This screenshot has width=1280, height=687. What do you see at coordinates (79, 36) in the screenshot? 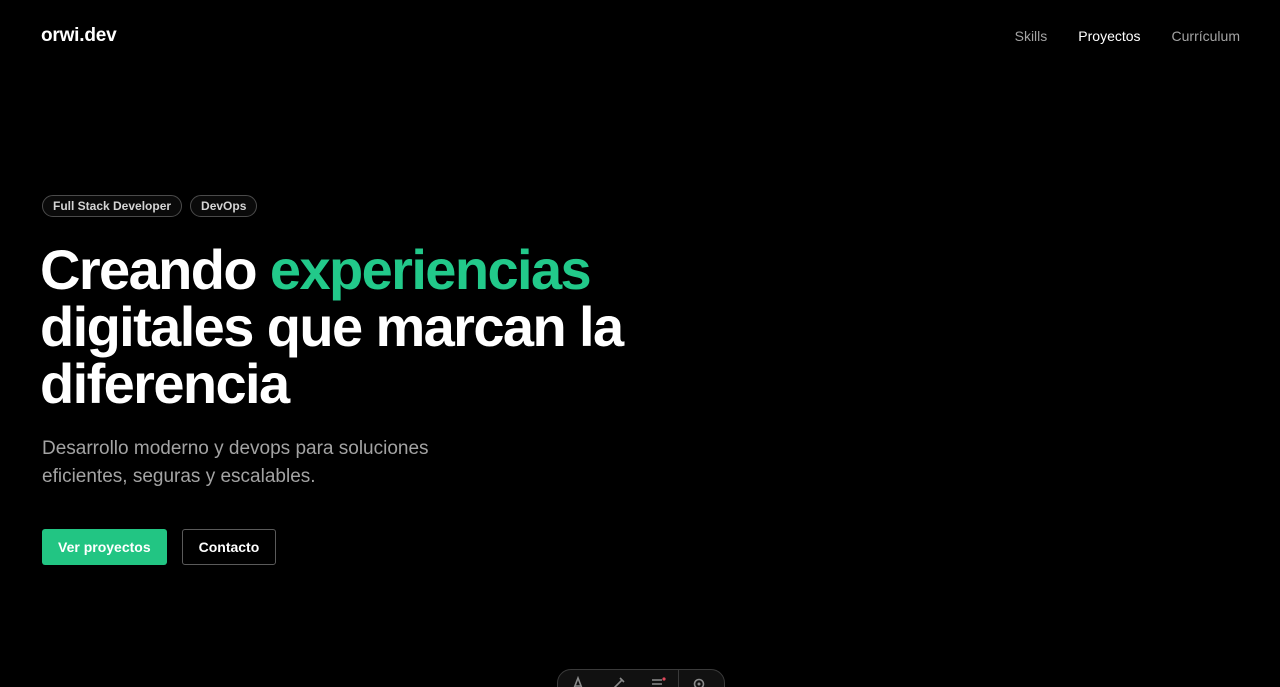
I see `site-logo: orwi.dev` at bounding box center [79, 36].